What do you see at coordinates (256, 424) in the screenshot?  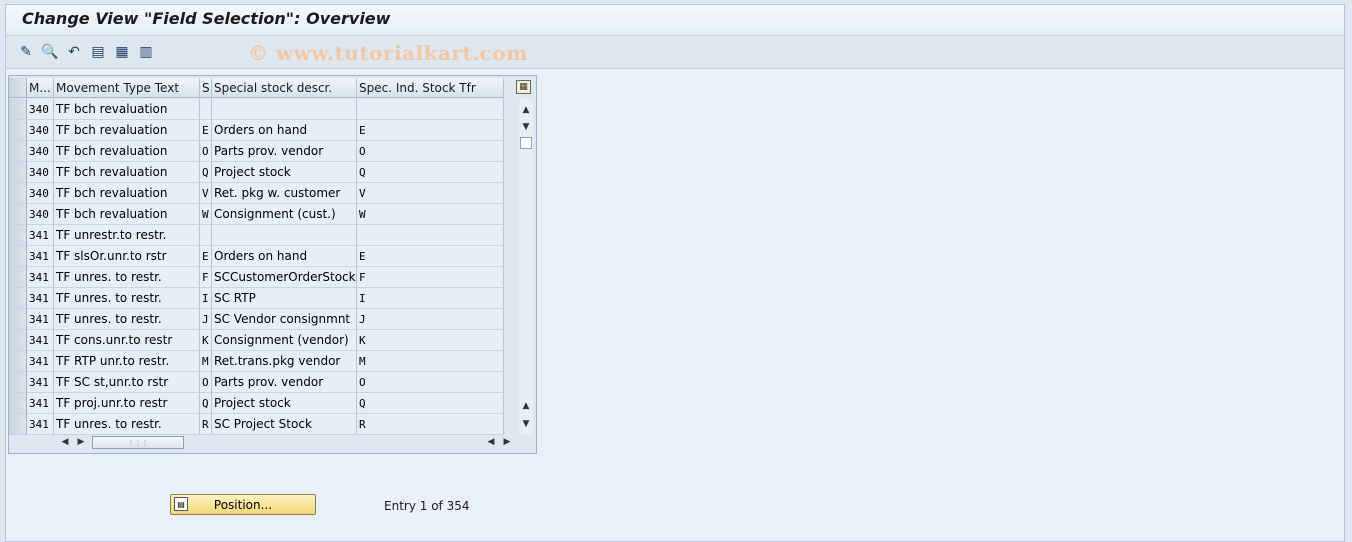 I see `table-row: 341 TF unres. to restr. R SC Project Stock R` at bounding box center [256, 424].